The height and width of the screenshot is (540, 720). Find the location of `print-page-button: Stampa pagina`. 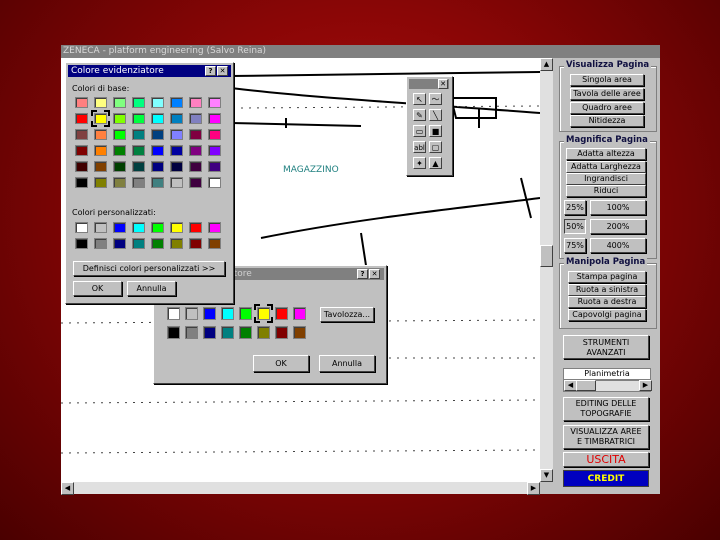

print-page-button: Stampa pagina is located at coordinates (607, 277).